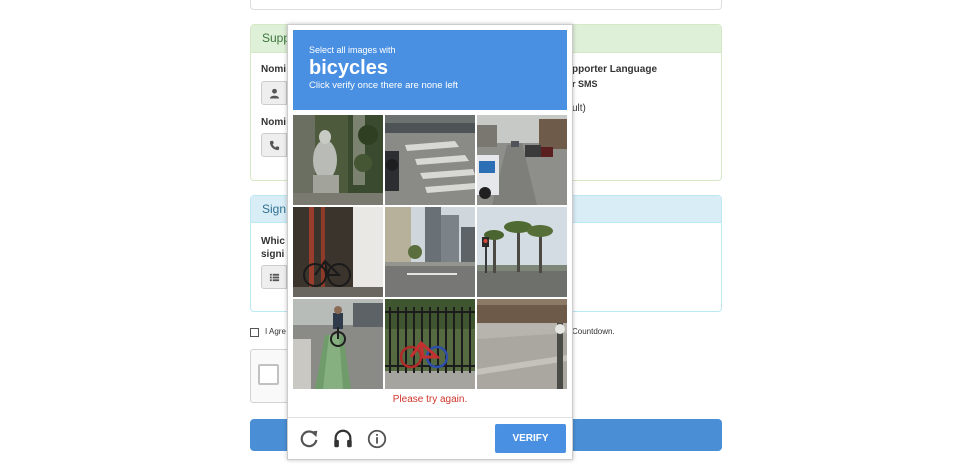  What do you see at coordinates (593, 331) in the screenshot?
I see `agree-text-right: Countdown.` at bounding box center [593, 331].